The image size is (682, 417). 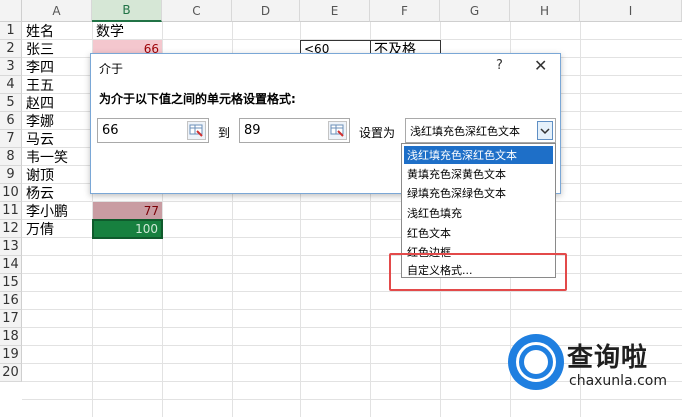 What do you see at coordinates (11, 373) in the screenshot?
I see `row-header-20: 20` at bounding box center [11, 373].